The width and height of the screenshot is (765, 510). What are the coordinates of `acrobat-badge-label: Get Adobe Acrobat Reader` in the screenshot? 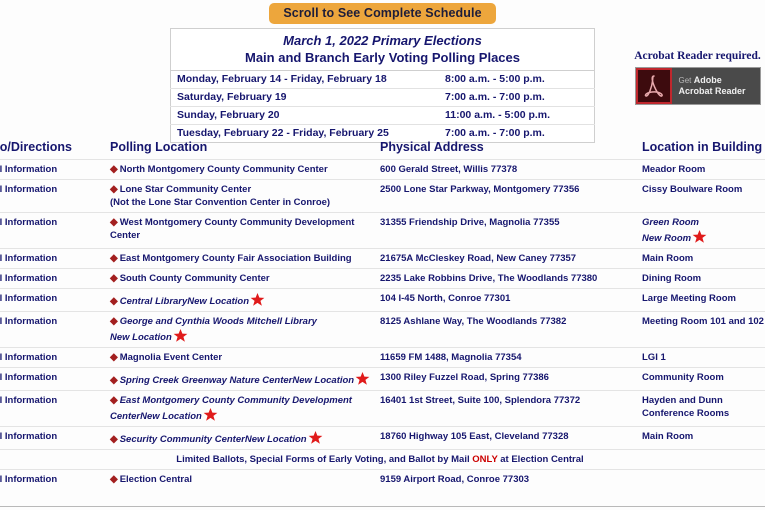 It's located at (716, 86).